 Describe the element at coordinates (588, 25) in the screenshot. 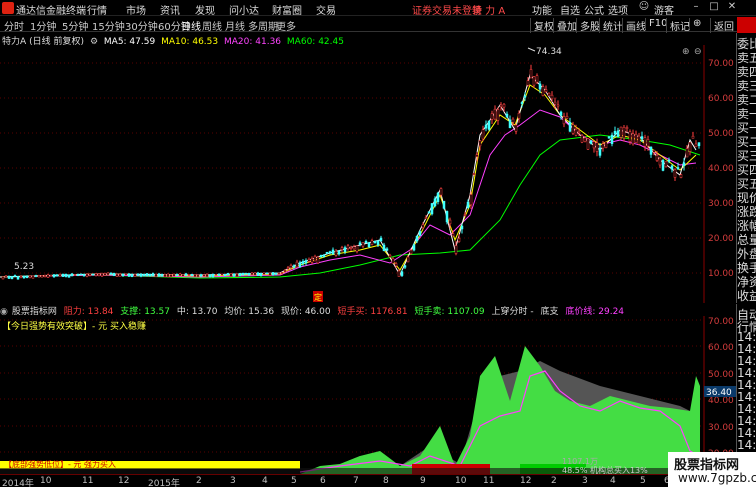

I see `btn-multi-stock: 多股` at that location.